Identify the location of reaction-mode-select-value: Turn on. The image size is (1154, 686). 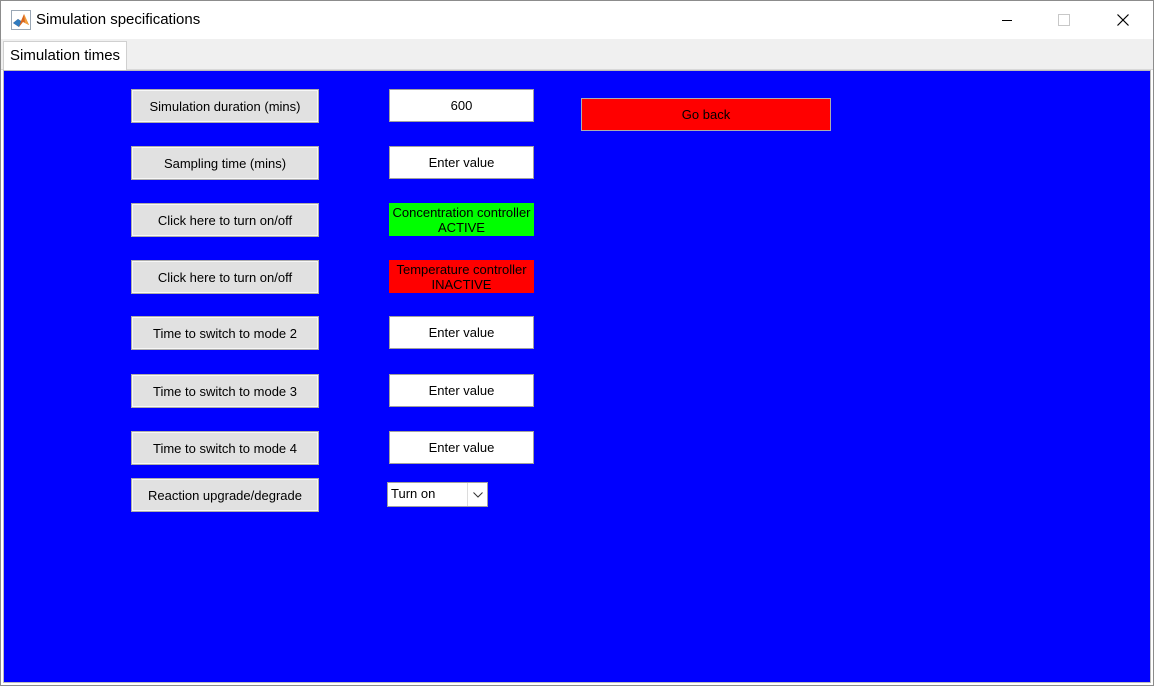
(413, 493).